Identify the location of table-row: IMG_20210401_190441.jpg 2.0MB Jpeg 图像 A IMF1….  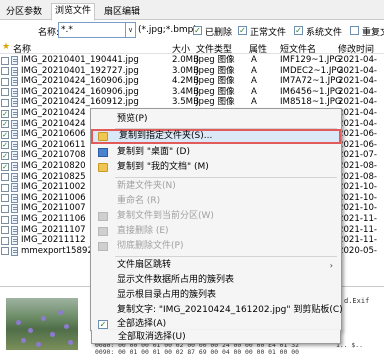
(192, 60).